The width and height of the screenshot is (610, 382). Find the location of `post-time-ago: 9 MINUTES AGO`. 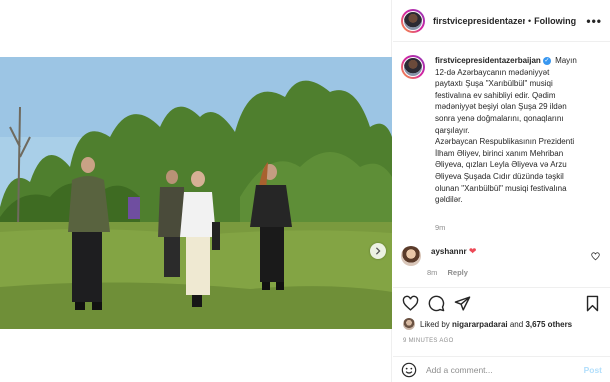

post-time-ago: 9 MINUTES AGO is located at coordinates (428, 341).